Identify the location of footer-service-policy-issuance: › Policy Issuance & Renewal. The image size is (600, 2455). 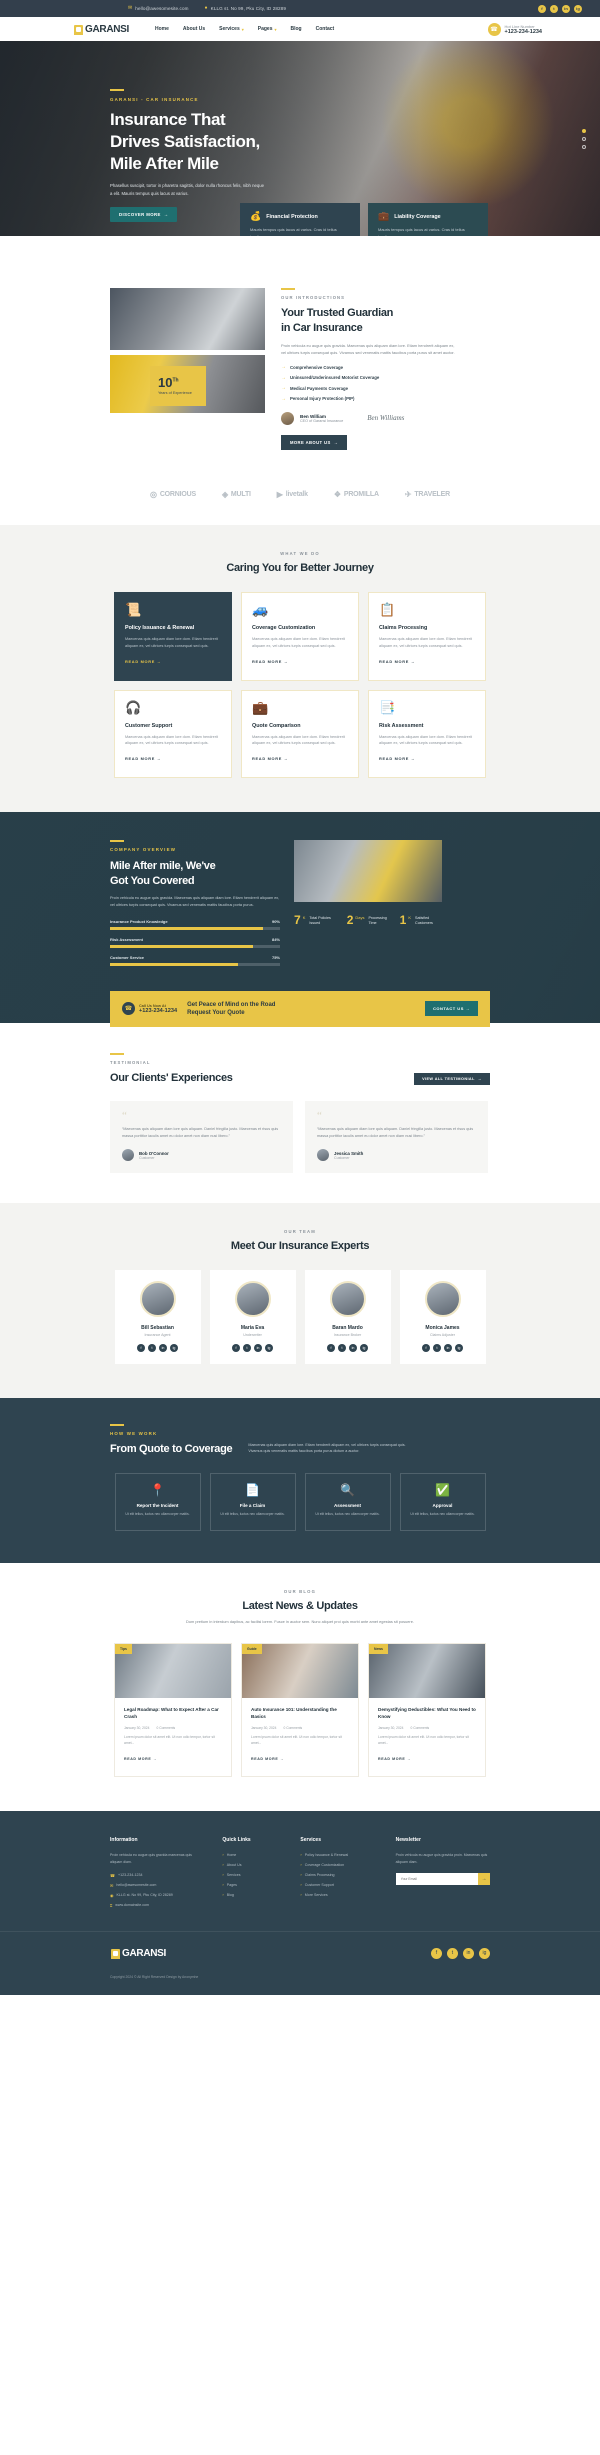
(338, 1854).